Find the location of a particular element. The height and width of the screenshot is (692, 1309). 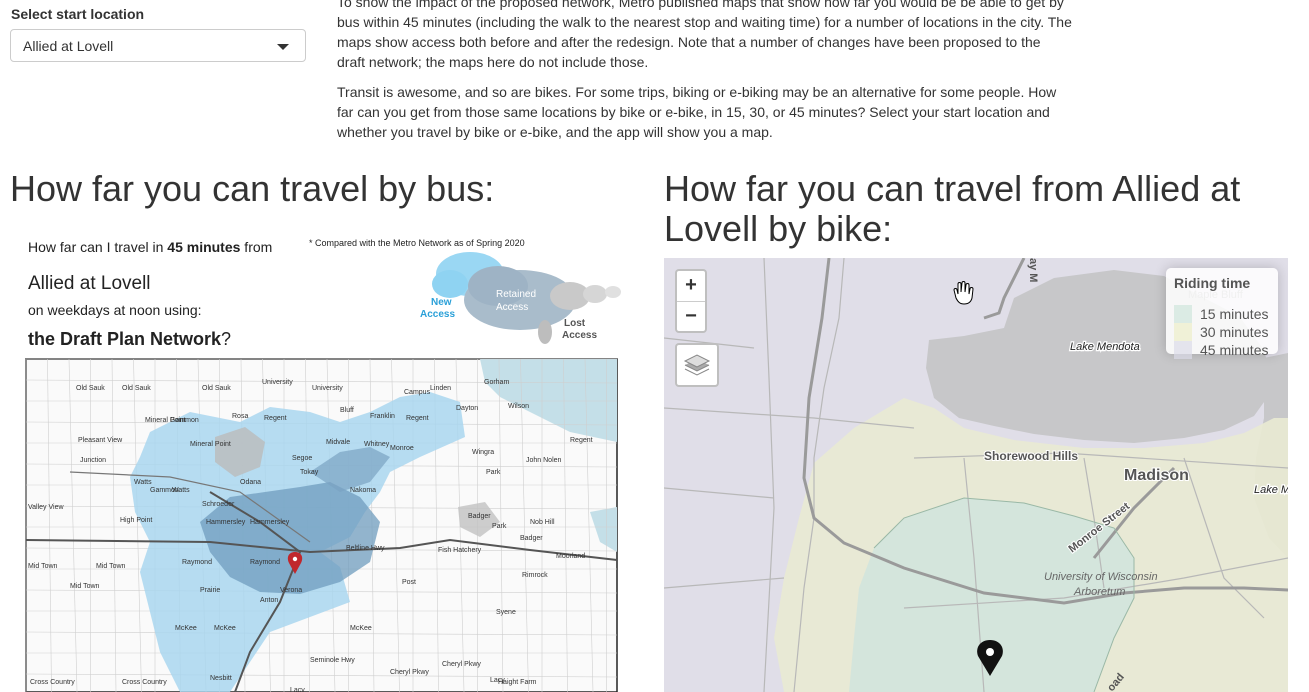

zoom-in-button: + is located at coordinates (691, 286).